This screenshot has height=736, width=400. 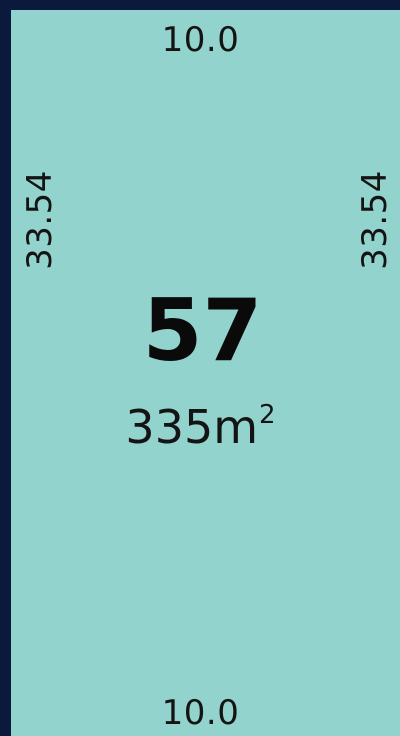 I want to click on right-boundary-dimension: 33.54, so click(x=375, y=220).